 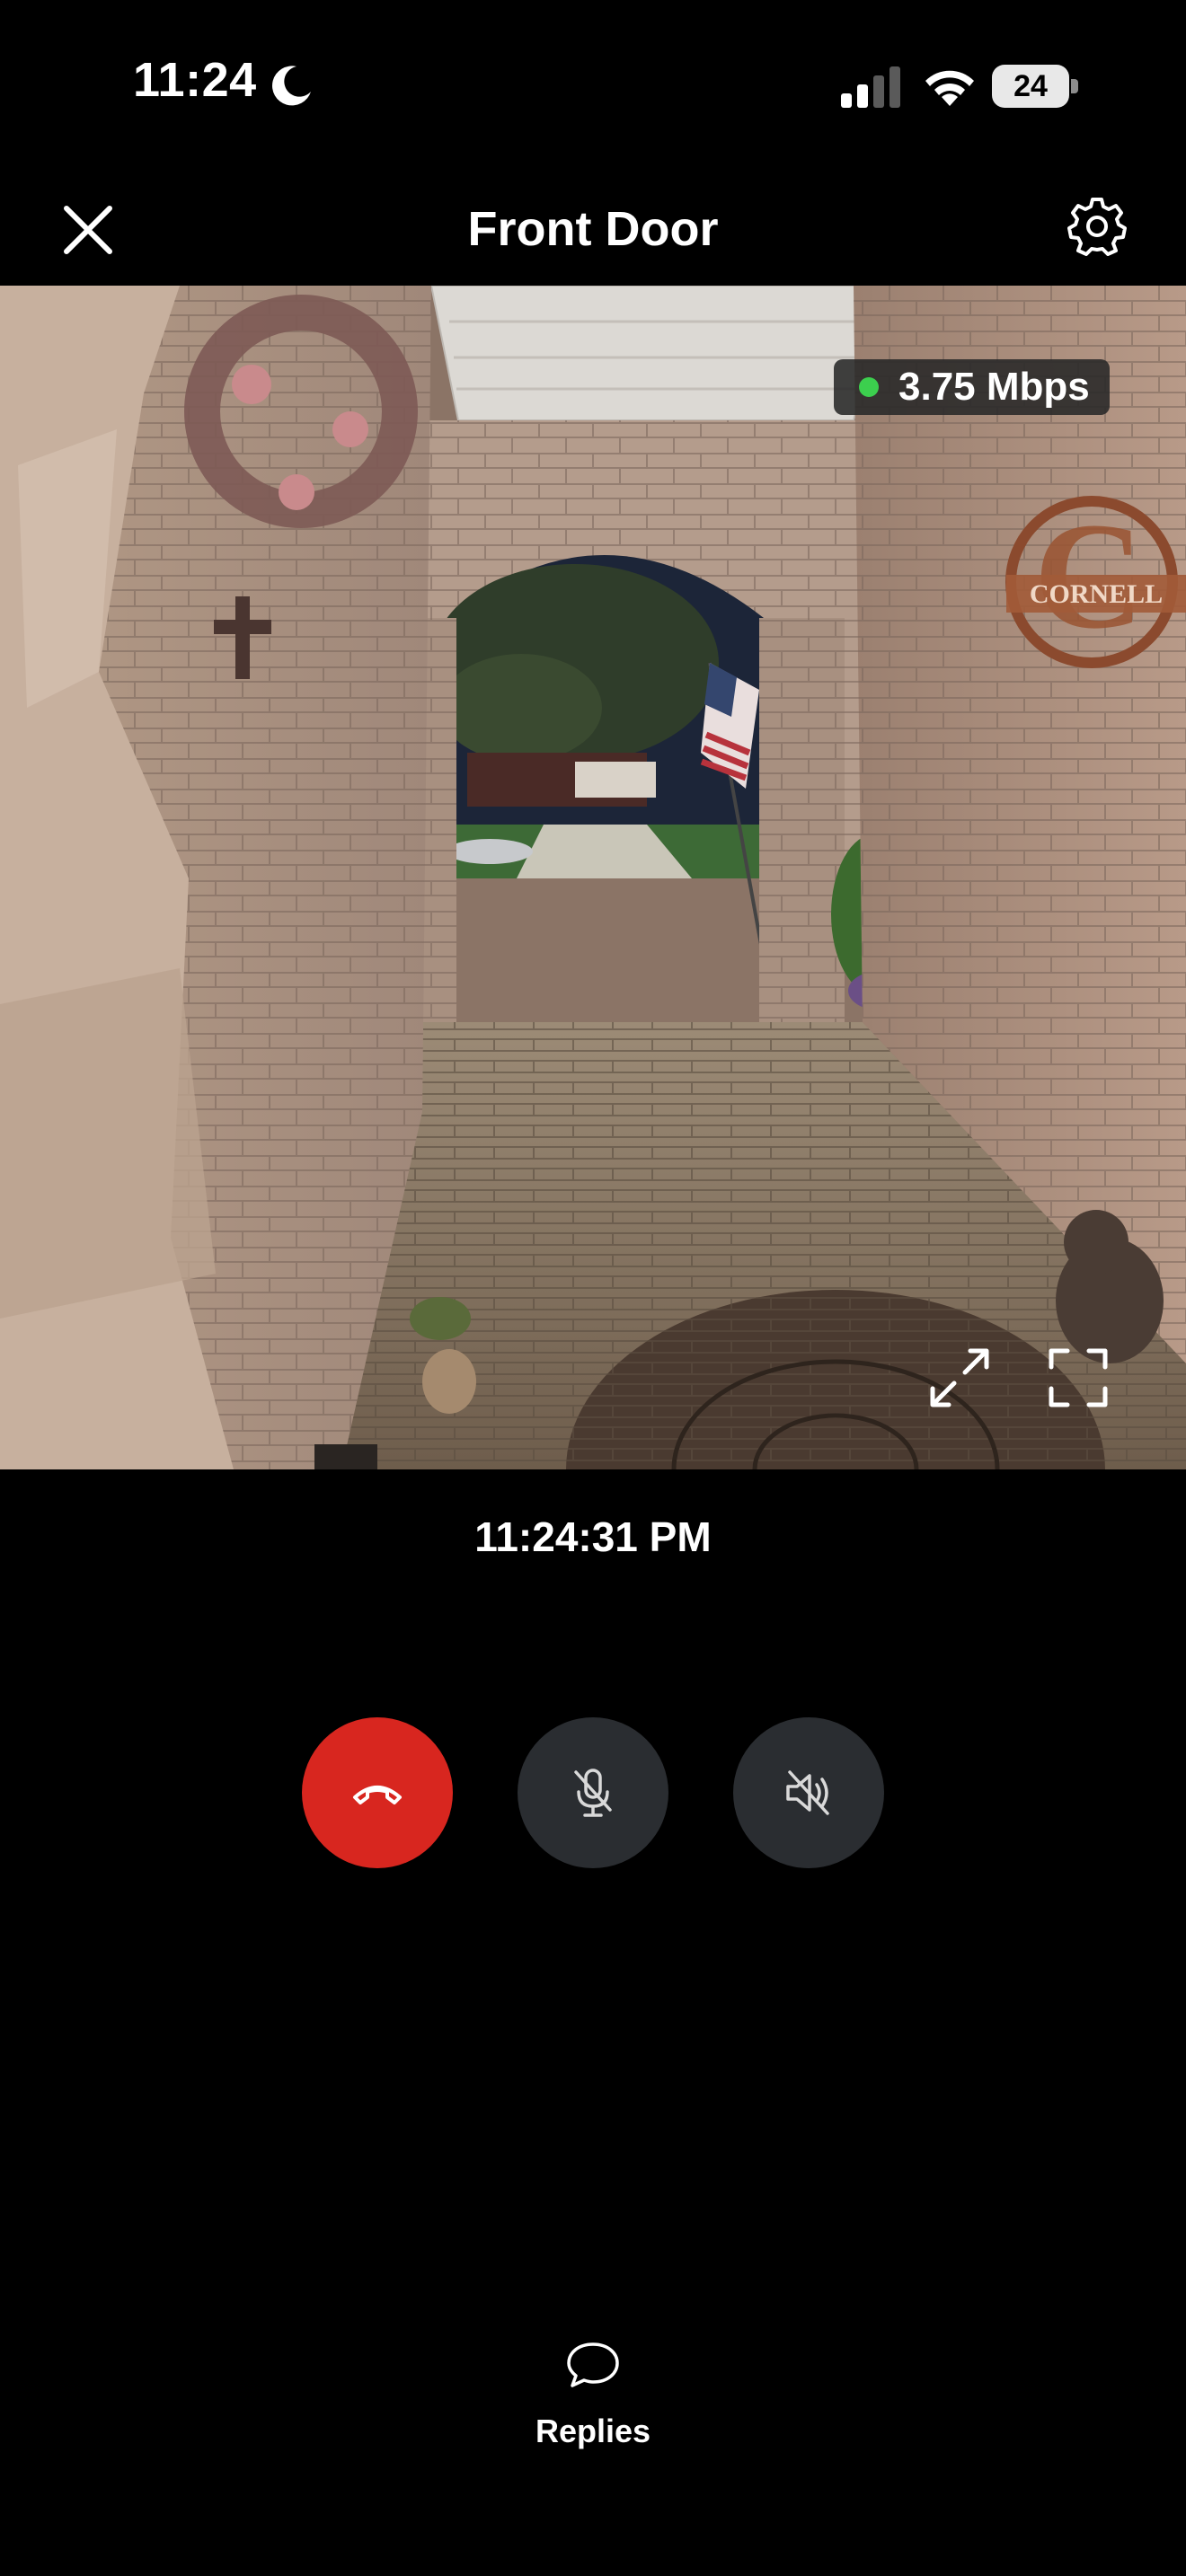 I want to click on header: Front Door, so click(x=593, y=228).